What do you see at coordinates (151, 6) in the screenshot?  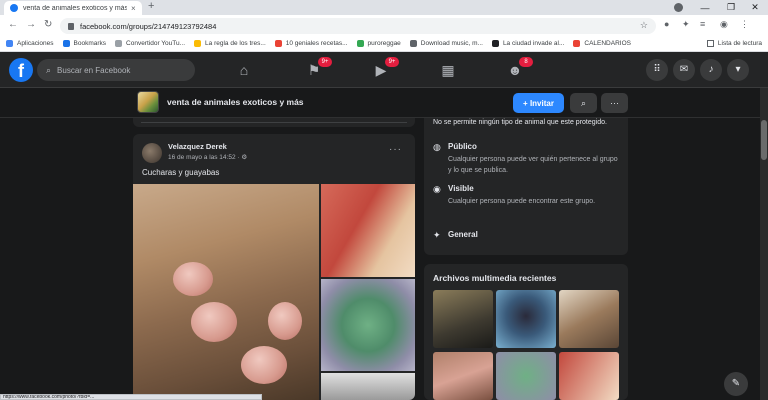 I see `new-tab-button: +` at bounding box center [151, 6].